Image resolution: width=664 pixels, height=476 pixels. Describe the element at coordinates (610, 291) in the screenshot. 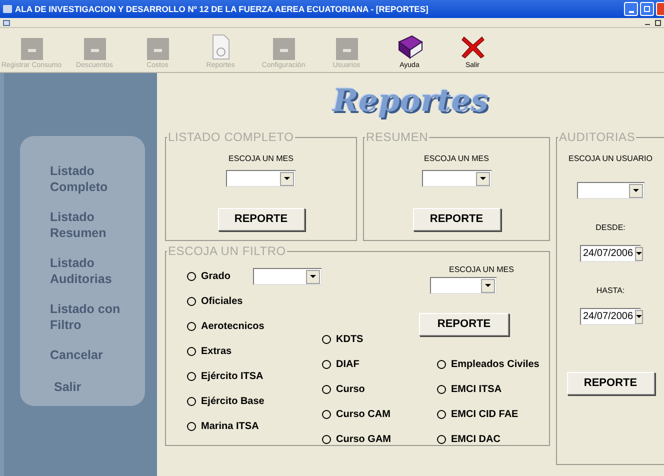

I see `field-label: HASTA:` at that location.